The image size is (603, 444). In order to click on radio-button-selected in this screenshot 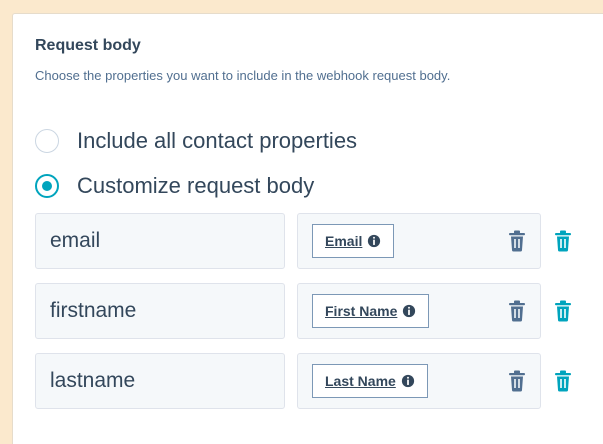, I will do `click(47, 186)`.